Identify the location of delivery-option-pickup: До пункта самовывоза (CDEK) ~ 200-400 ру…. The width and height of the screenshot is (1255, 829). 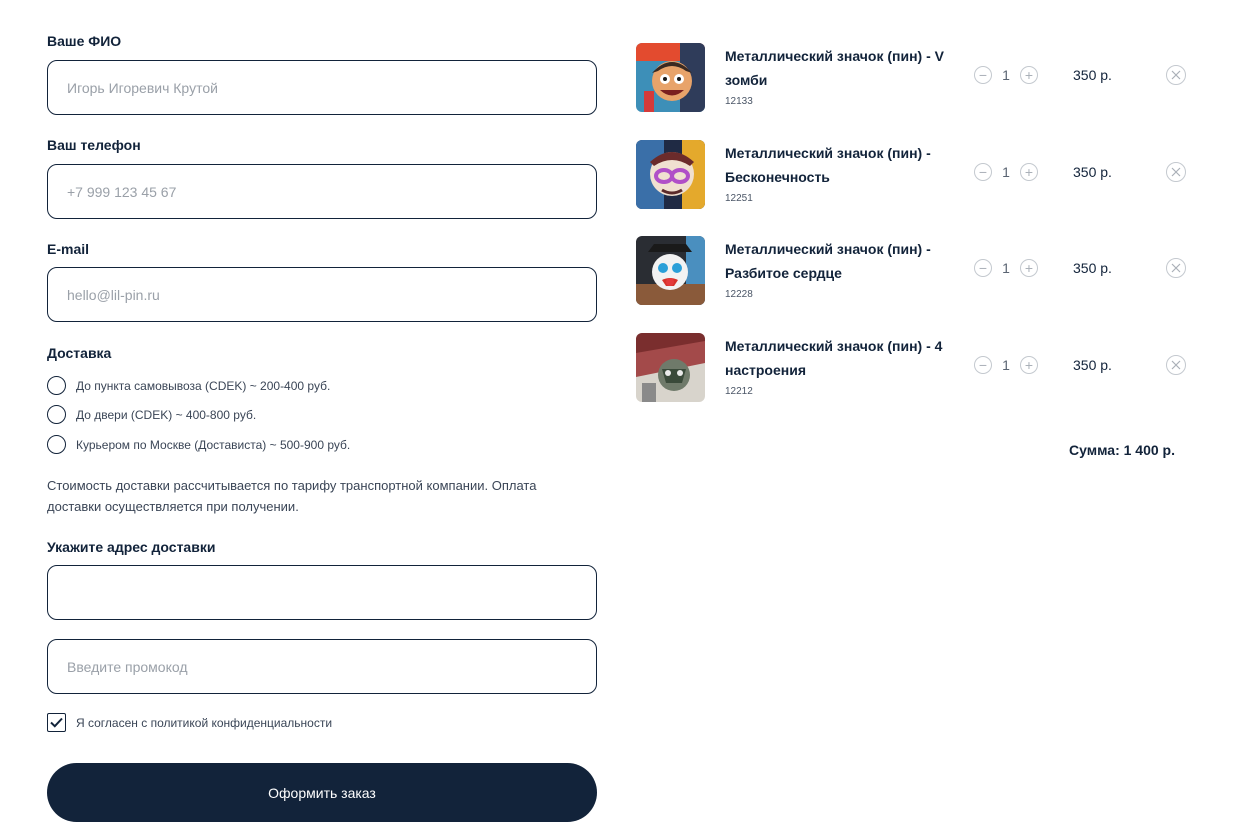
(188, 385).